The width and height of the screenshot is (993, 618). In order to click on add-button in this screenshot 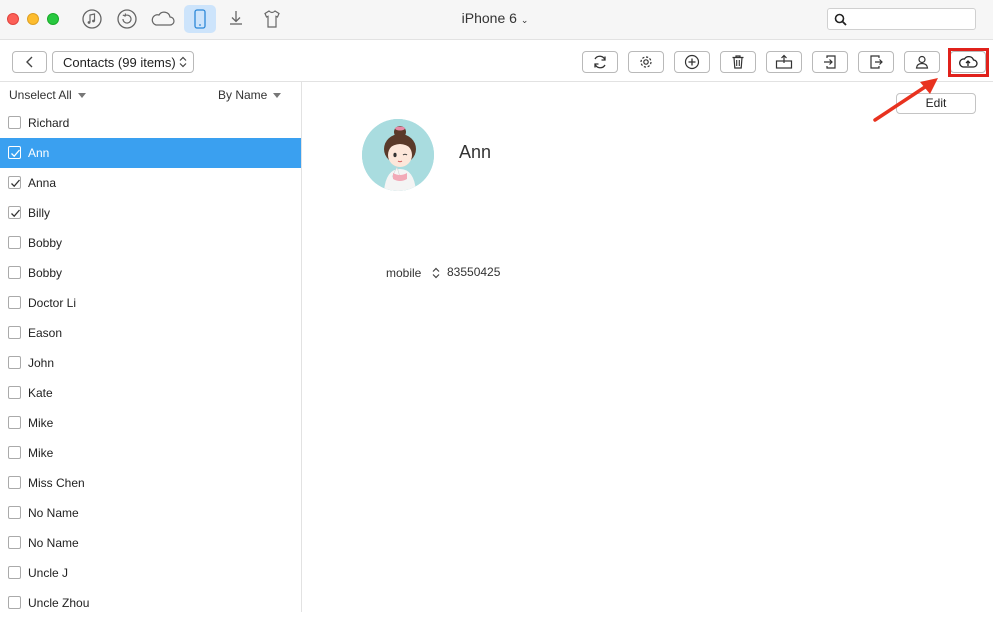, I will do `click(692, 62)`.